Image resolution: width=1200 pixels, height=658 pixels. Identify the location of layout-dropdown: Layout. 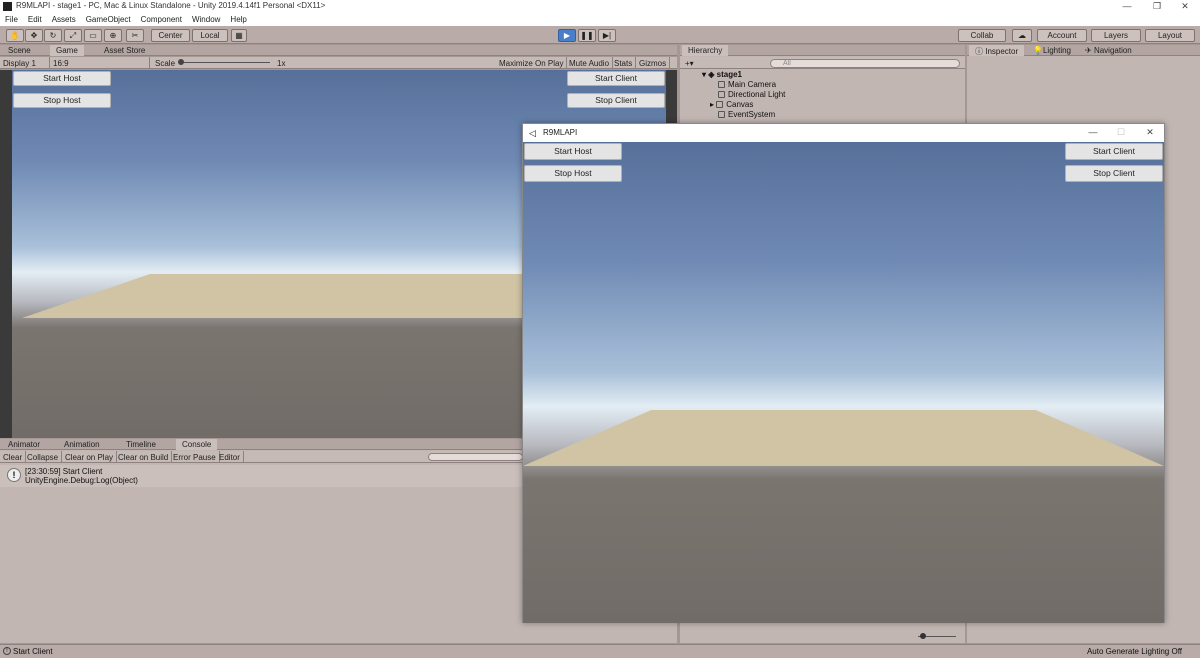
(1170, 35).